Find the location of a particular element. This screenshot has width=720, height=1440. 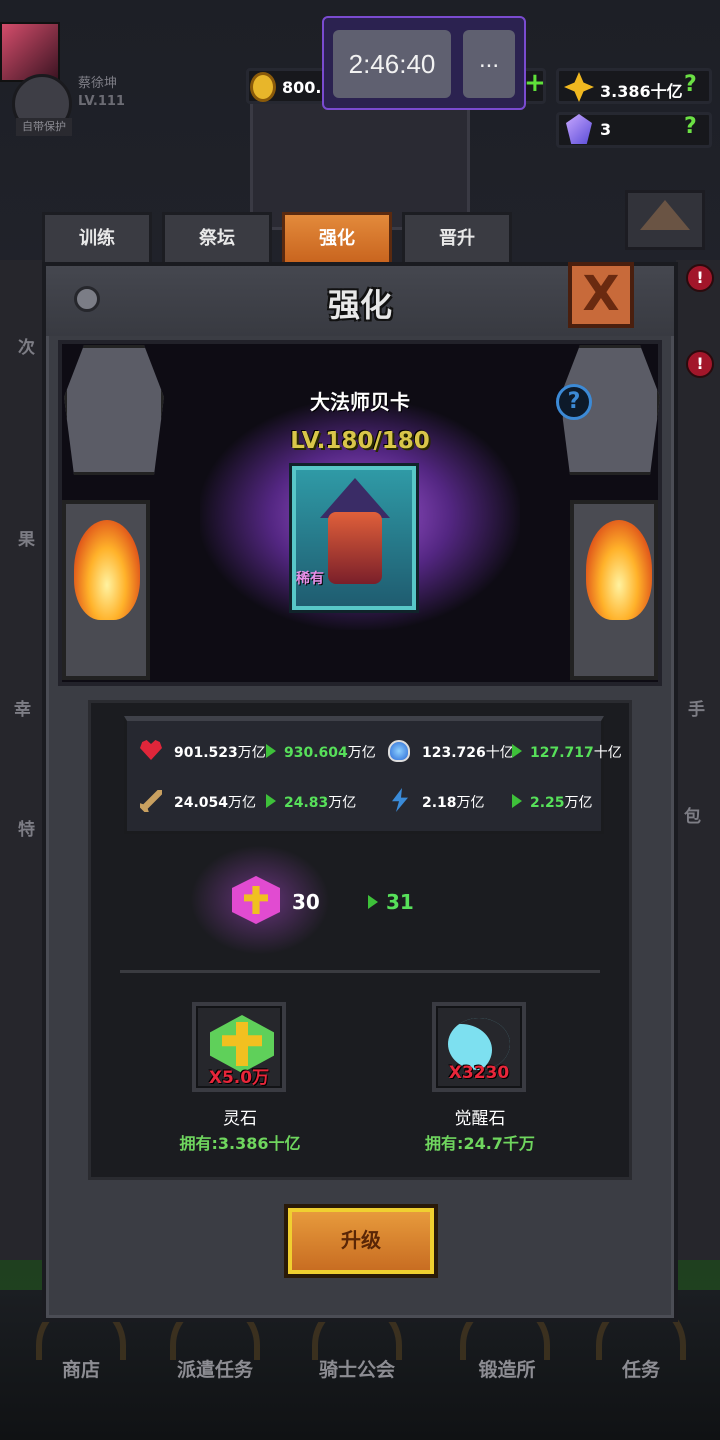

atk-next: 24.83万亿 is located at coordinates (320, 803).